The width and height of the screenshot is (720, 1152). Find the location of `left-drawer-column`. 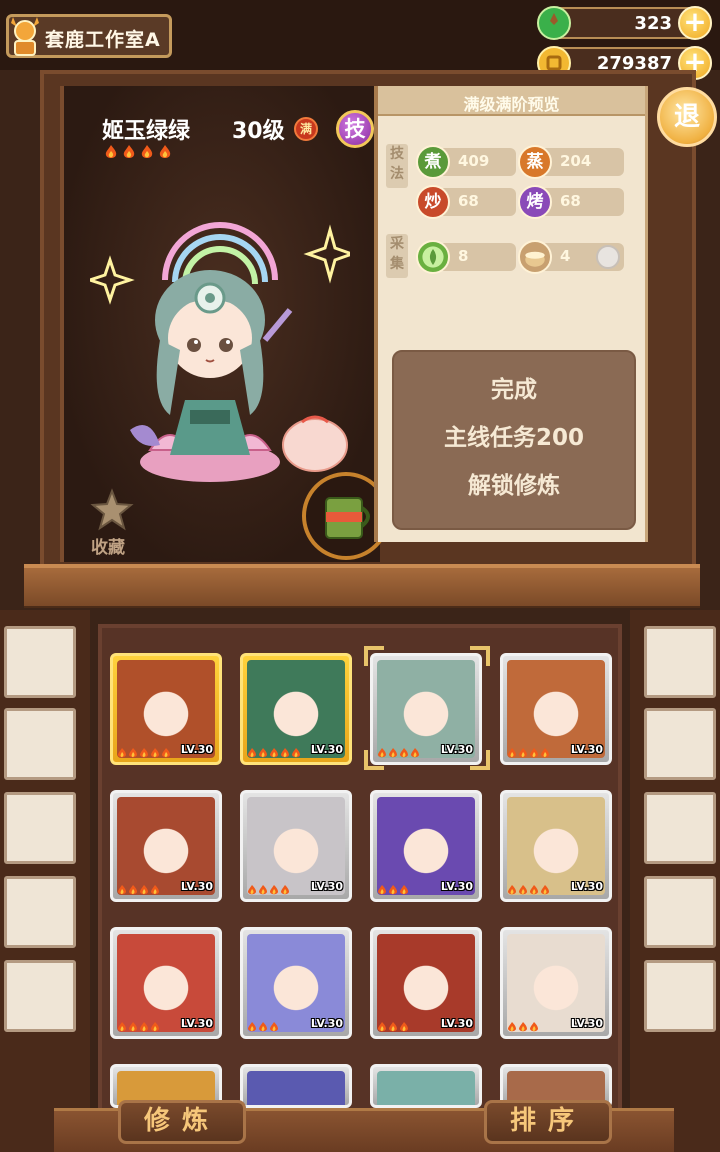

left-drawer-column is located at coordinates (45, 881).